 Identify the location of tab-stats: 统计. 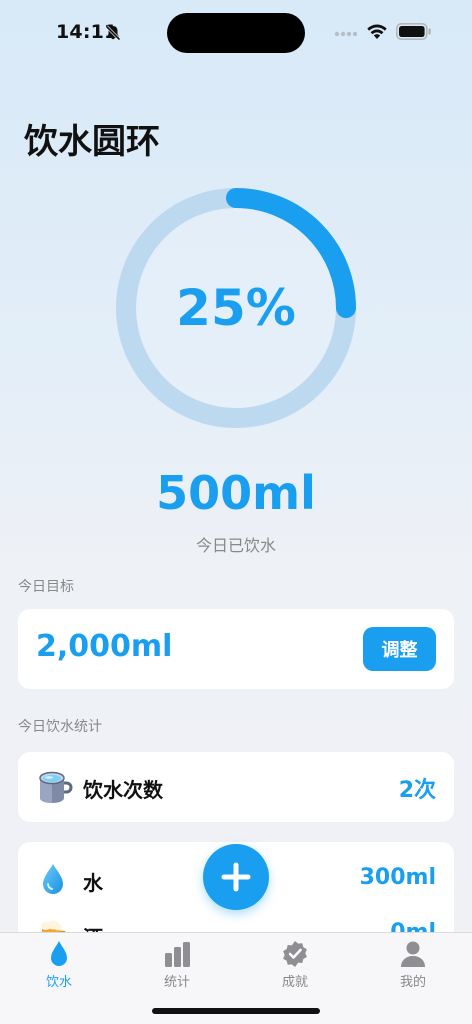
(177, 963).